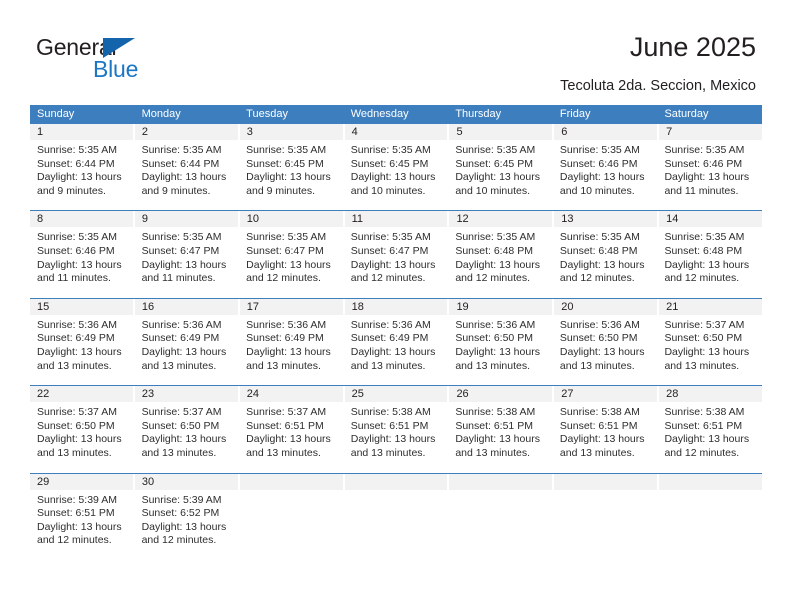  I want to click on day-number-21: 21, so click(711, 306).